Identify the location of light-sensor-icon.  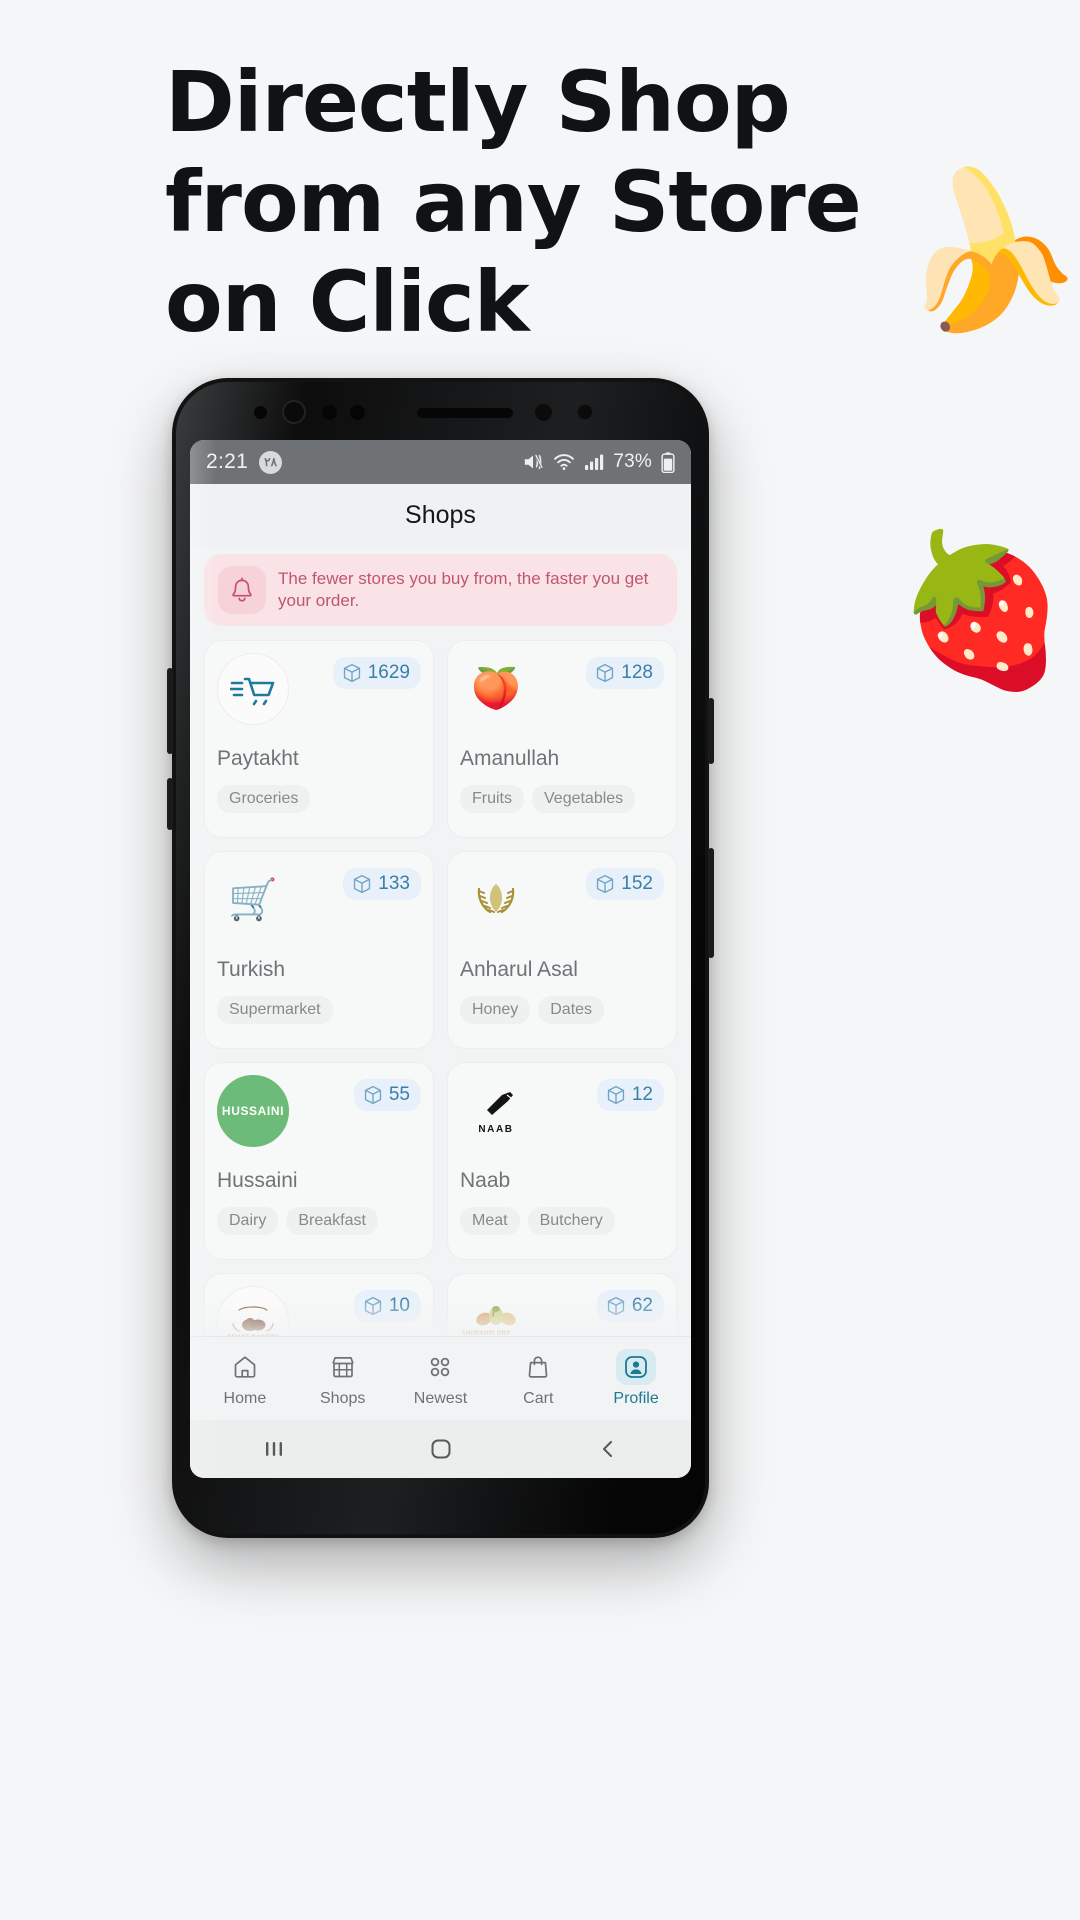
(329, 412).